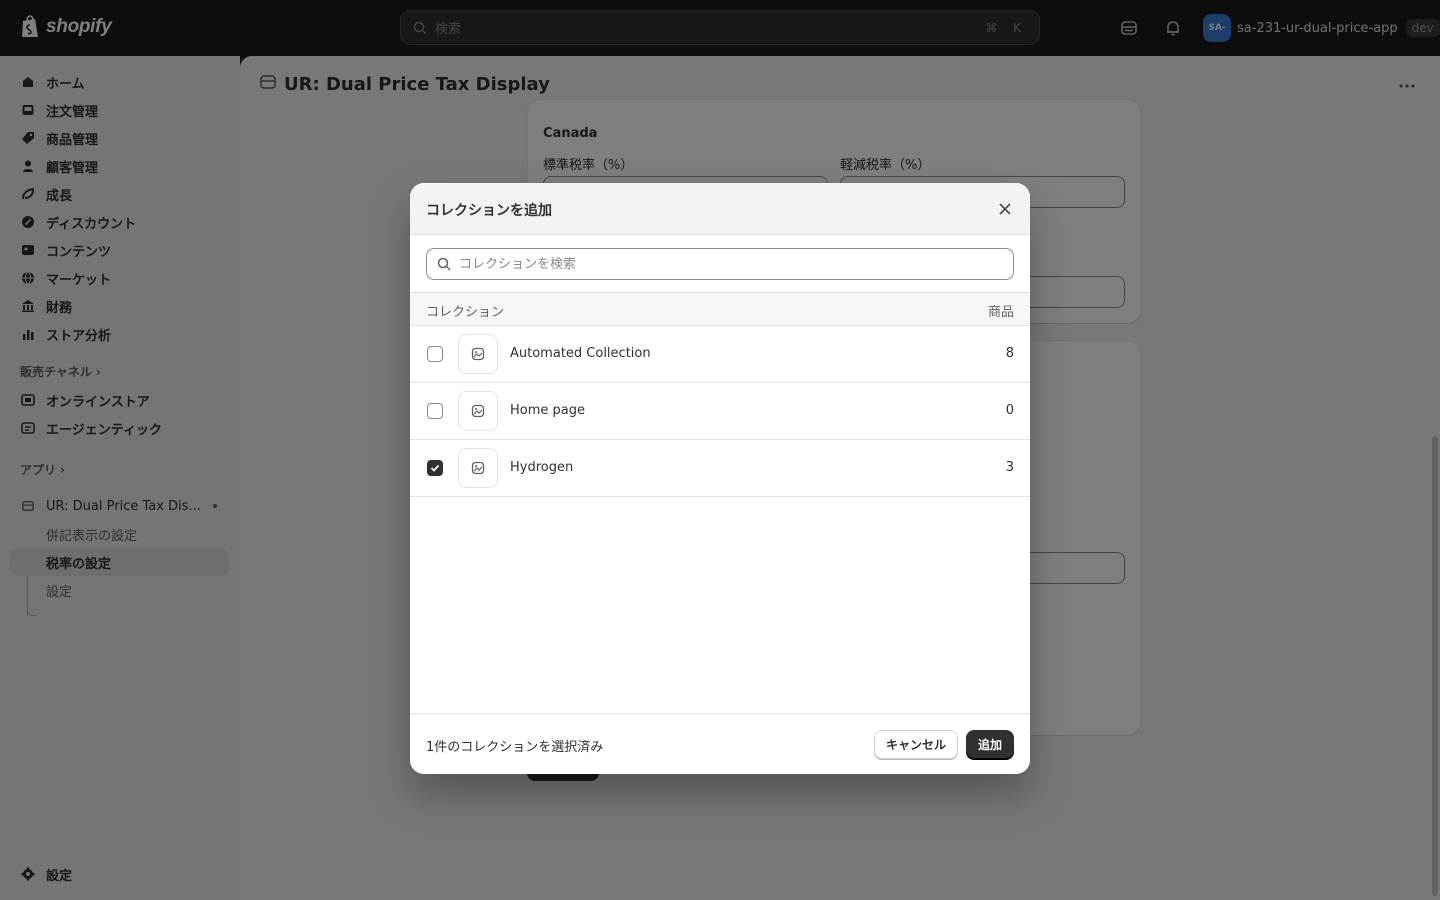 This screenshot has width=1440, height=900. I want to click on add-button: 追加, so click(990, 744).